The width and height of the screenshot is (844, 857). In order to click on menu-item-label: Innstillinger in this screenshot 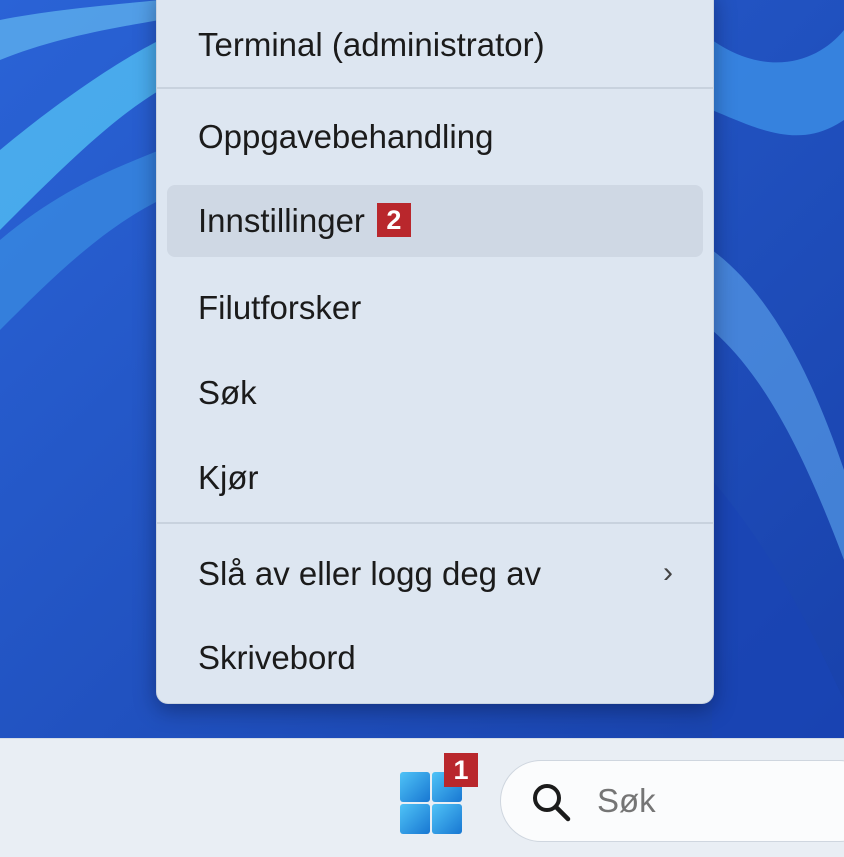, I will do `click(281, 220)`.